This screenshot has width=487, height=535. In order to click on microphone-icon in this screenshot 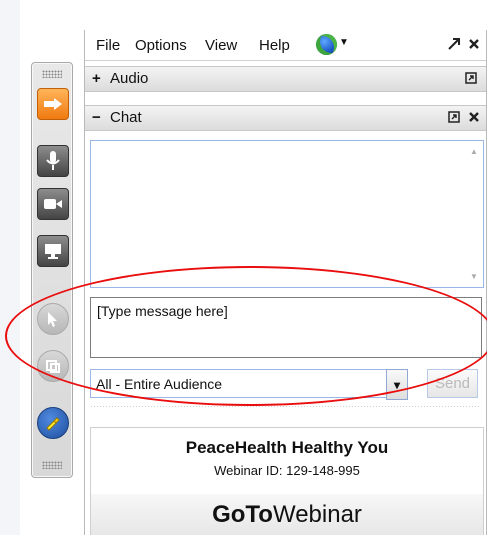, I will do `click(53, 160)`.